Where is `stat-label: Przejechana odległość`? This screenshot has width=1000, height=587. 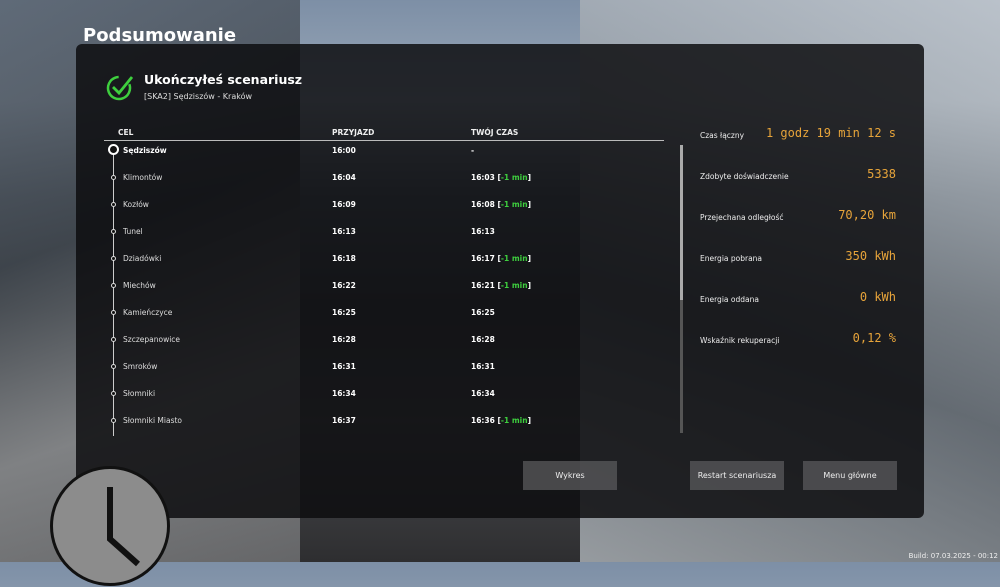 stat-label: Przejechana odległość is located at coordinates (742, 217).